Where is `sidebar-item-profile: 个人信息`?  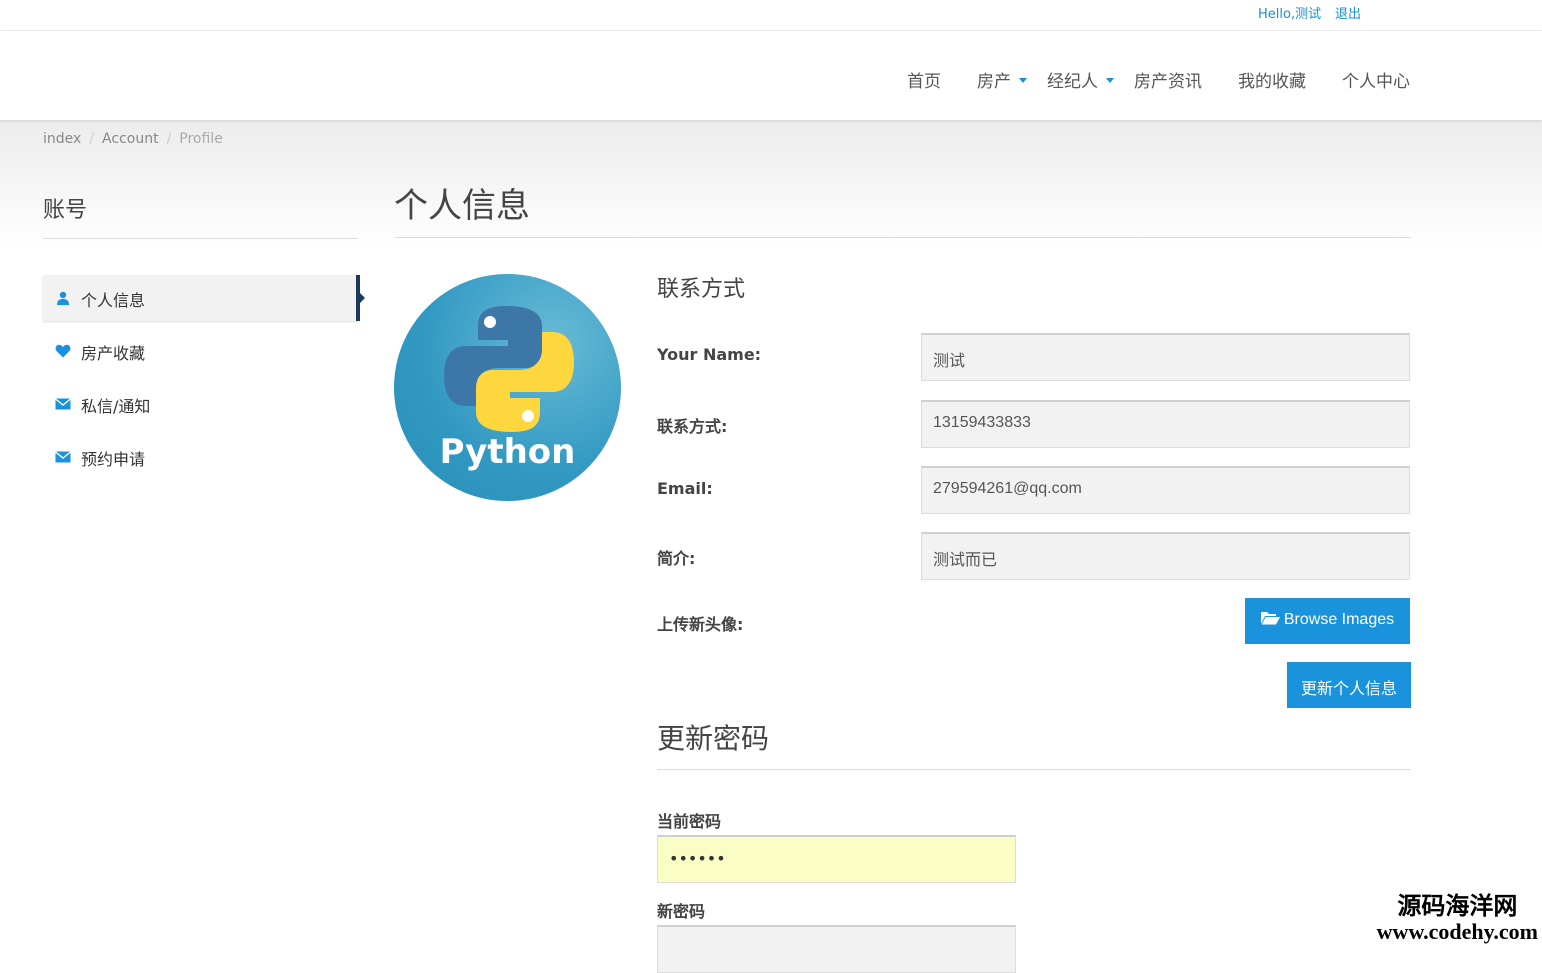 sidebar-item-profile: 个人信息 is located at coordinates (204, 298).